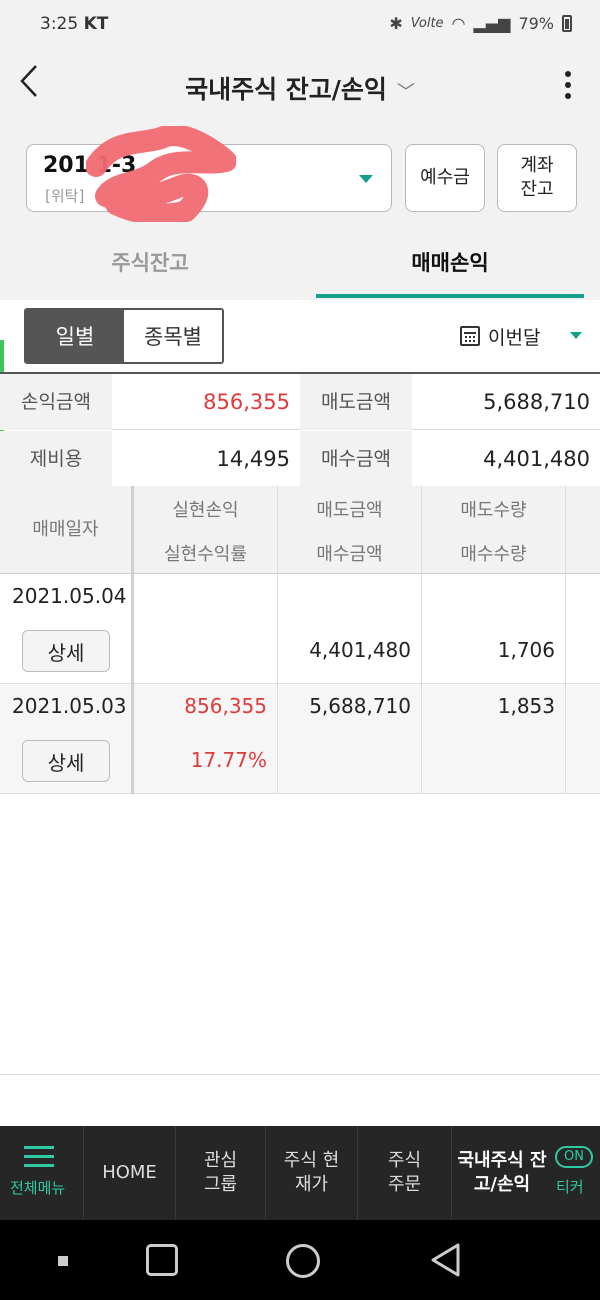 The height and width of the screenshot is (1300, 600). What do you see at coordinates (360, 706) in the screenshot?
I see `sell-amount: 5,688,710` at bounding box center [360, 706].